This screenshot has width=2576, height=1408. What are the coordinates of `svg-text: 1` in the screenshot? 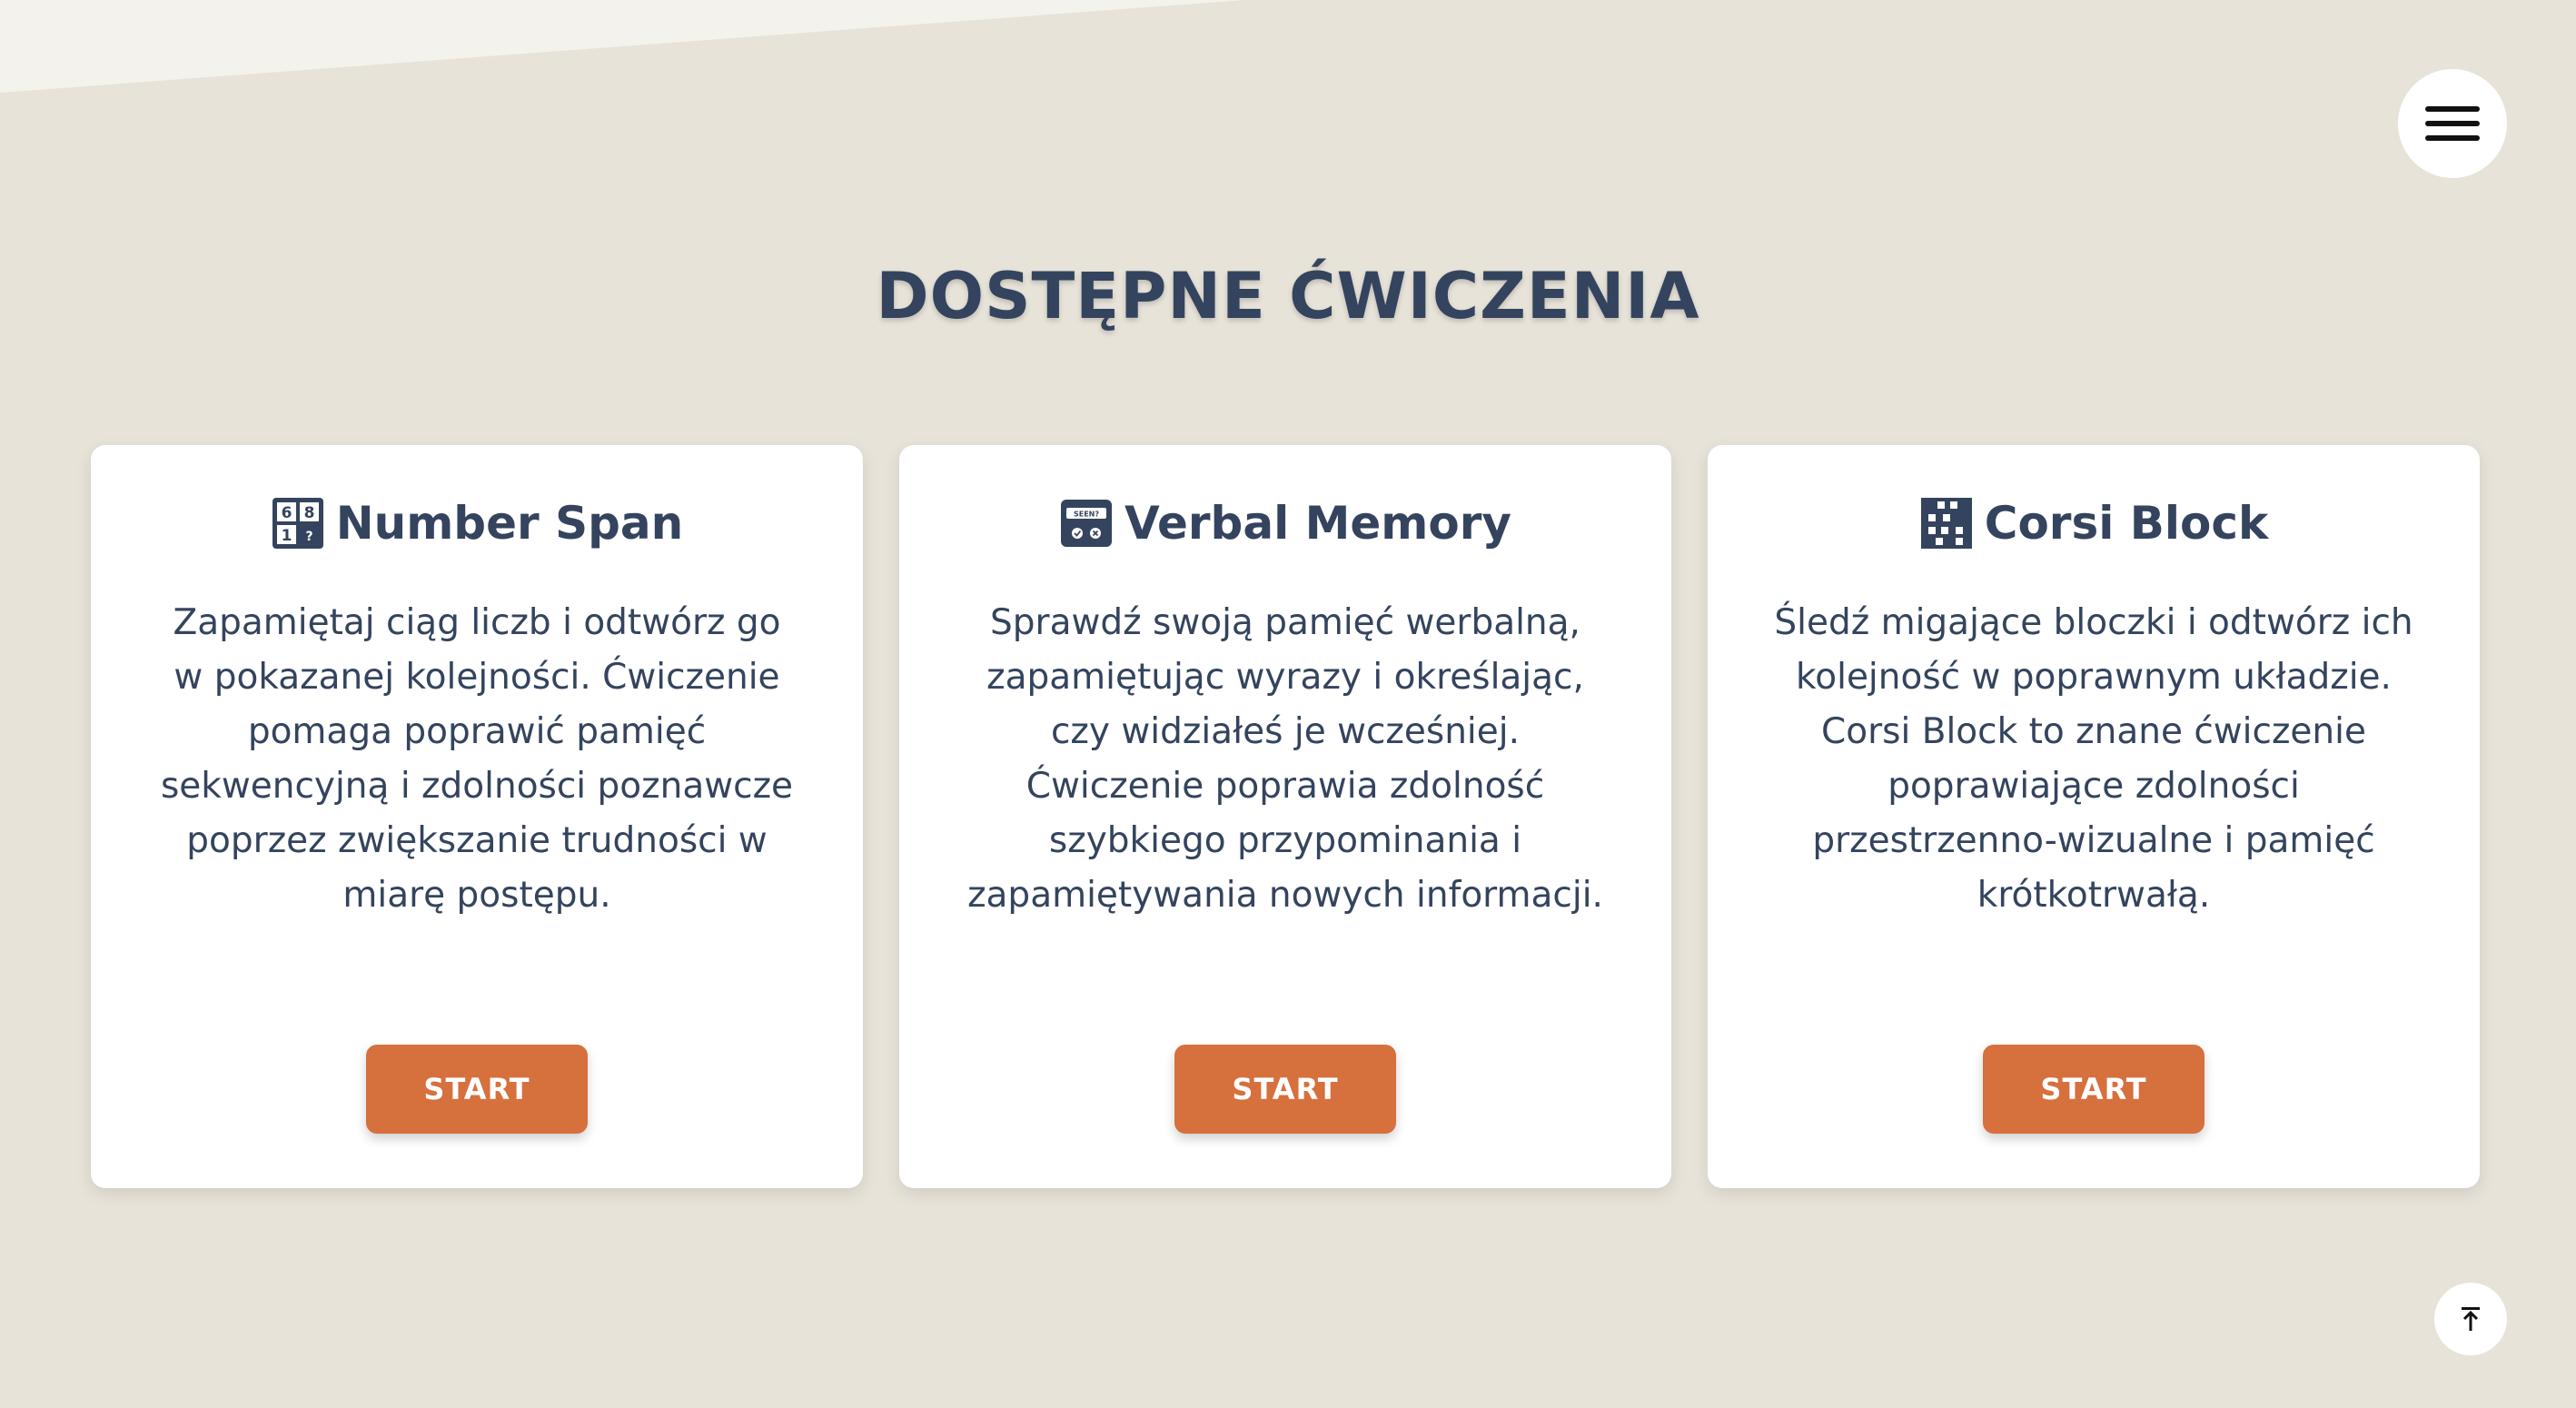 It's located at (286, 536).